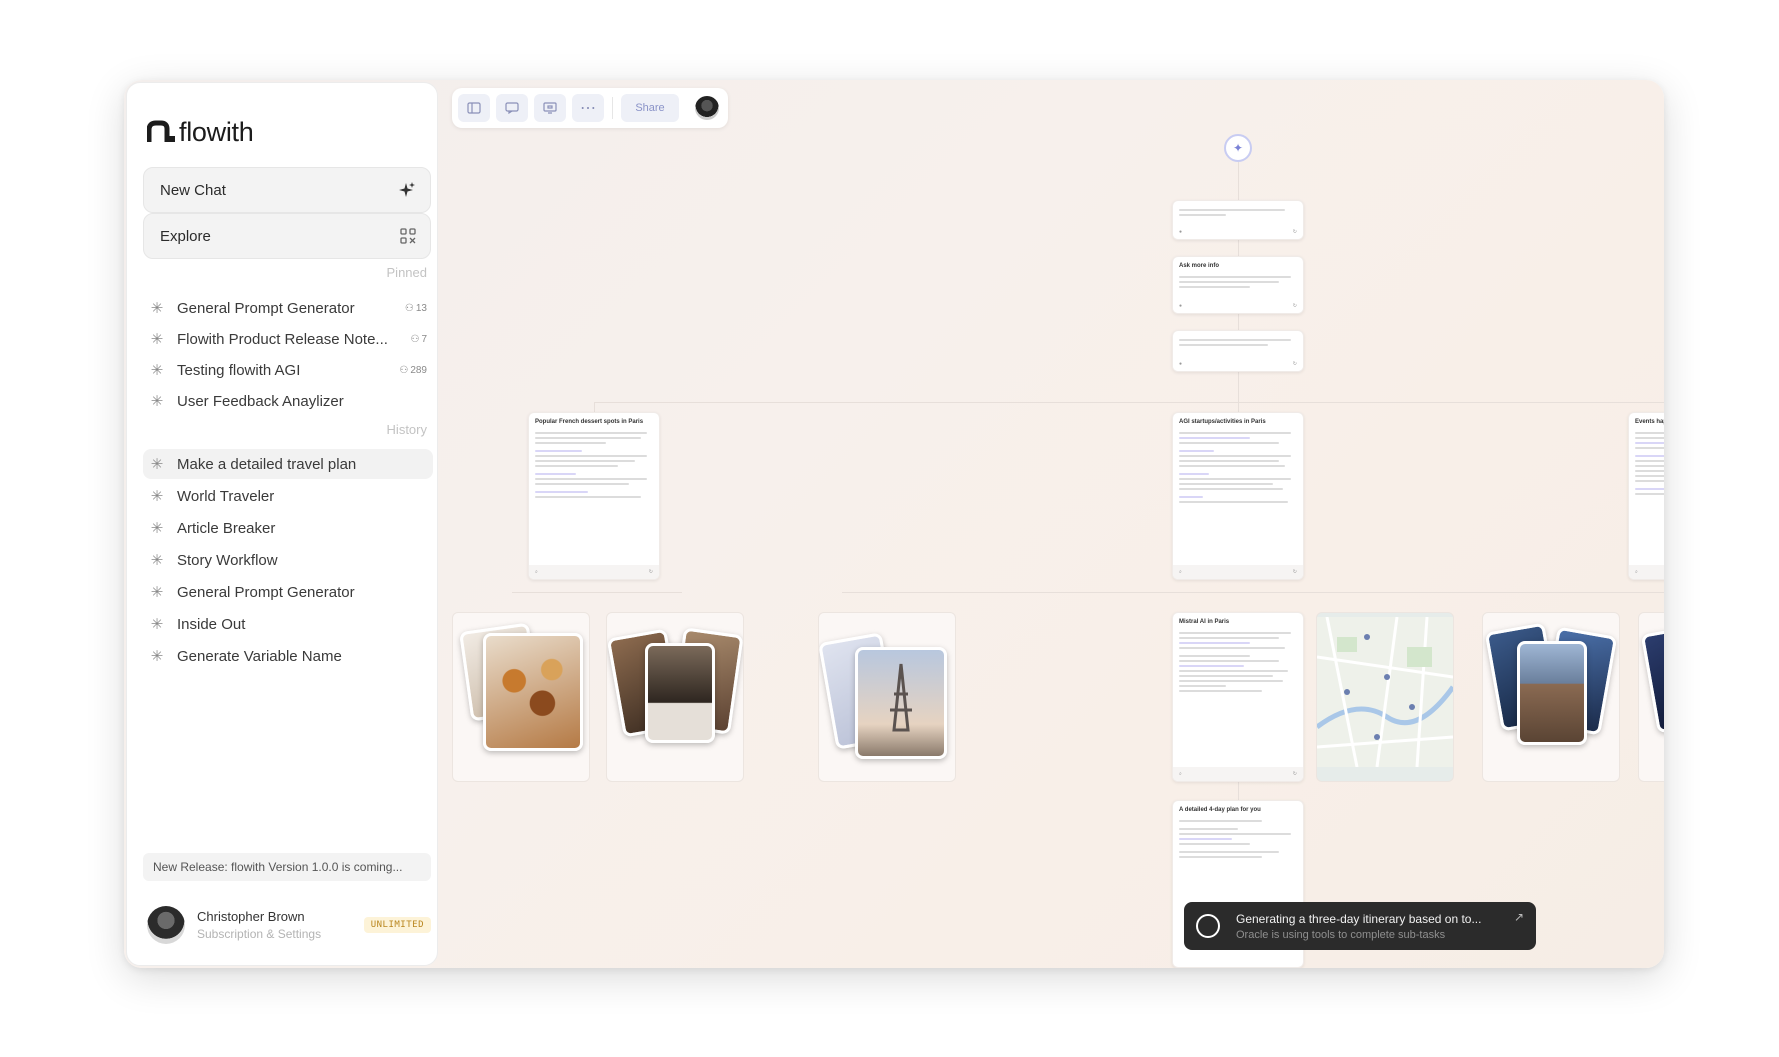 Image resolution: width=1779 pixels, height=1057 pixels. Describe the element at coordinates (612, 108) in the screenshot. I see `toolbar-divider` at that location.